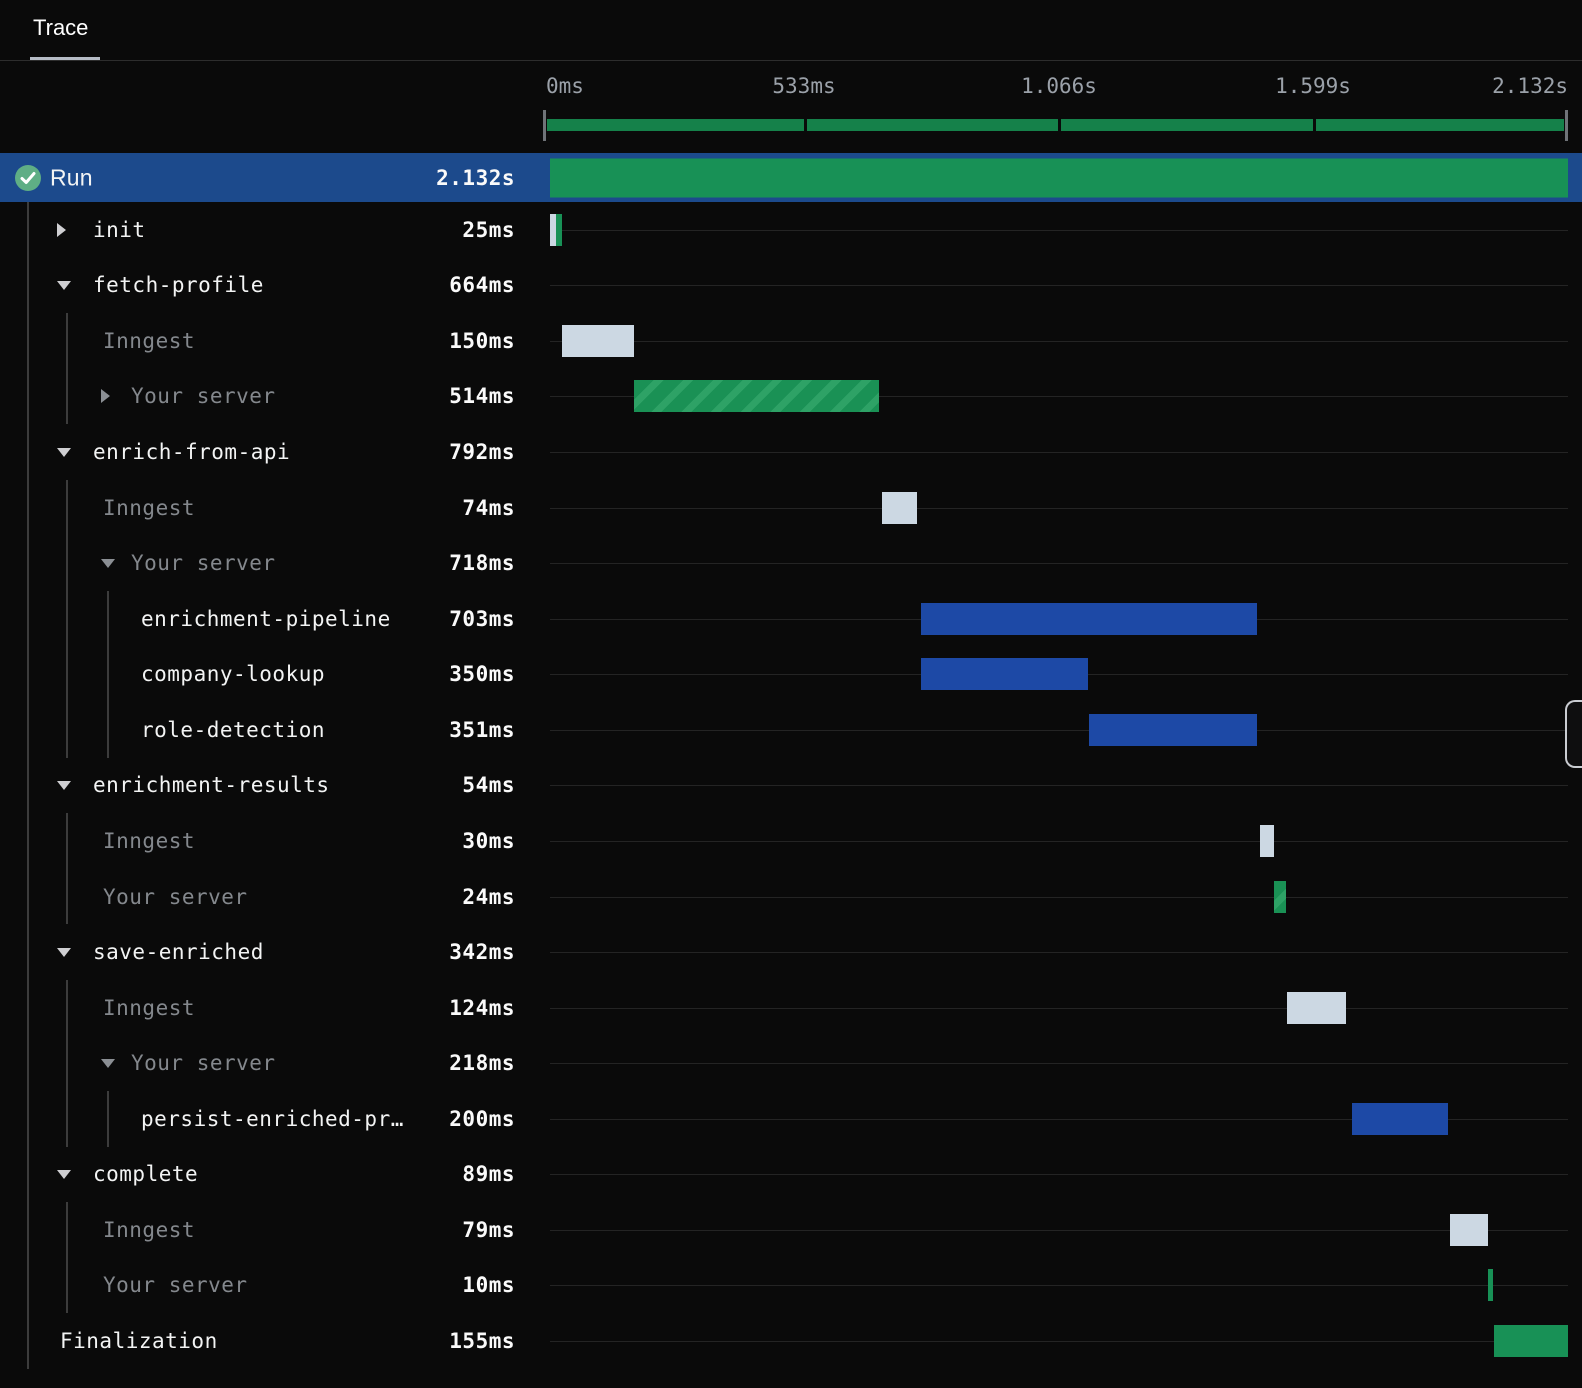 The height and width of the screenshot is (1388, 1582). I want to click on trace-row-your-server: Your server 24ms, so click(791, 897).